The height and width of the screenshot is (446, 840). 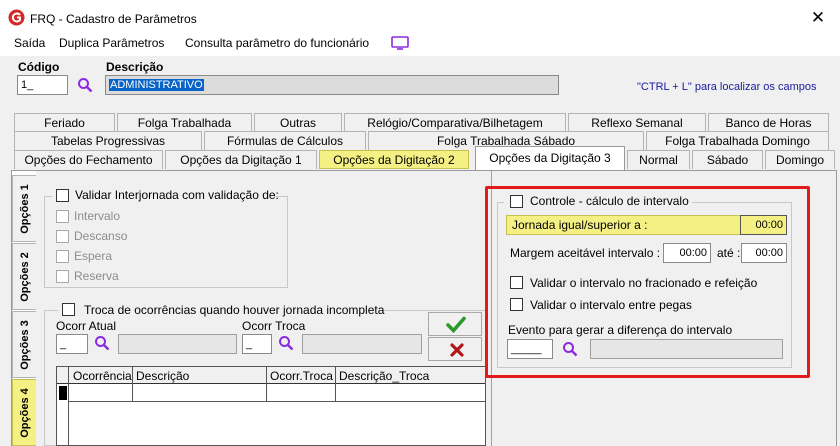 I want to click on grid-row-line, so click(x=277, y=401).